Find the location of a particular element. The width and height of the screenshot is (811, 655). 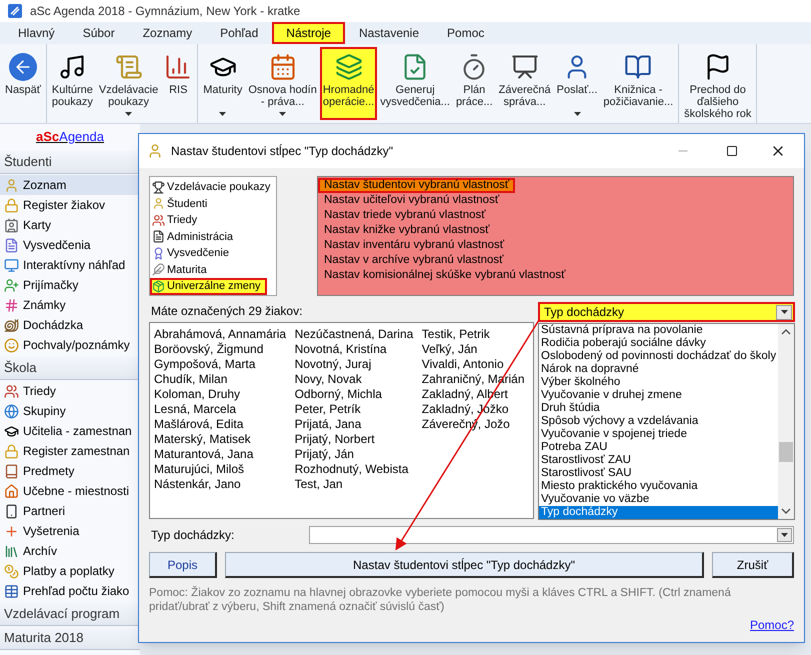

action-item: Nastav študentovi vybranú vlastnosť is located at coordinates (417, 185).